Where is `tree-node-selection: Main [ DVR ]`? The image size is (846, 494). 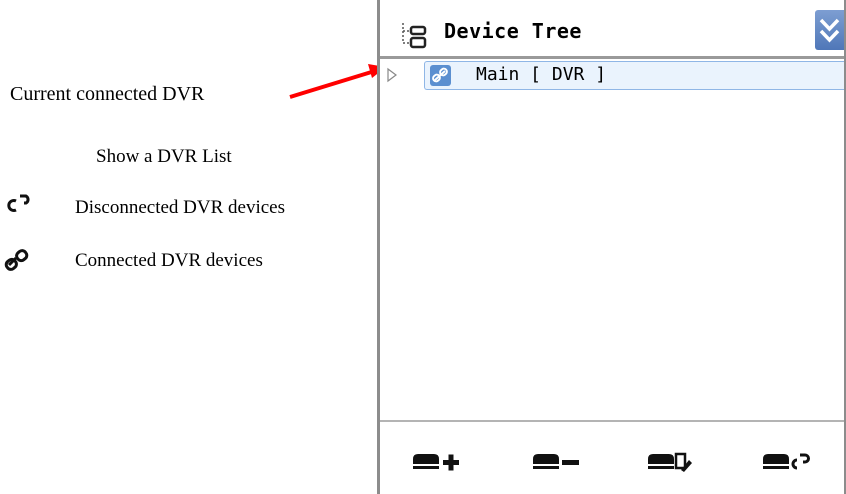
tree-node-selection: Main [ DVR ] is located at coordinates (634, 75).